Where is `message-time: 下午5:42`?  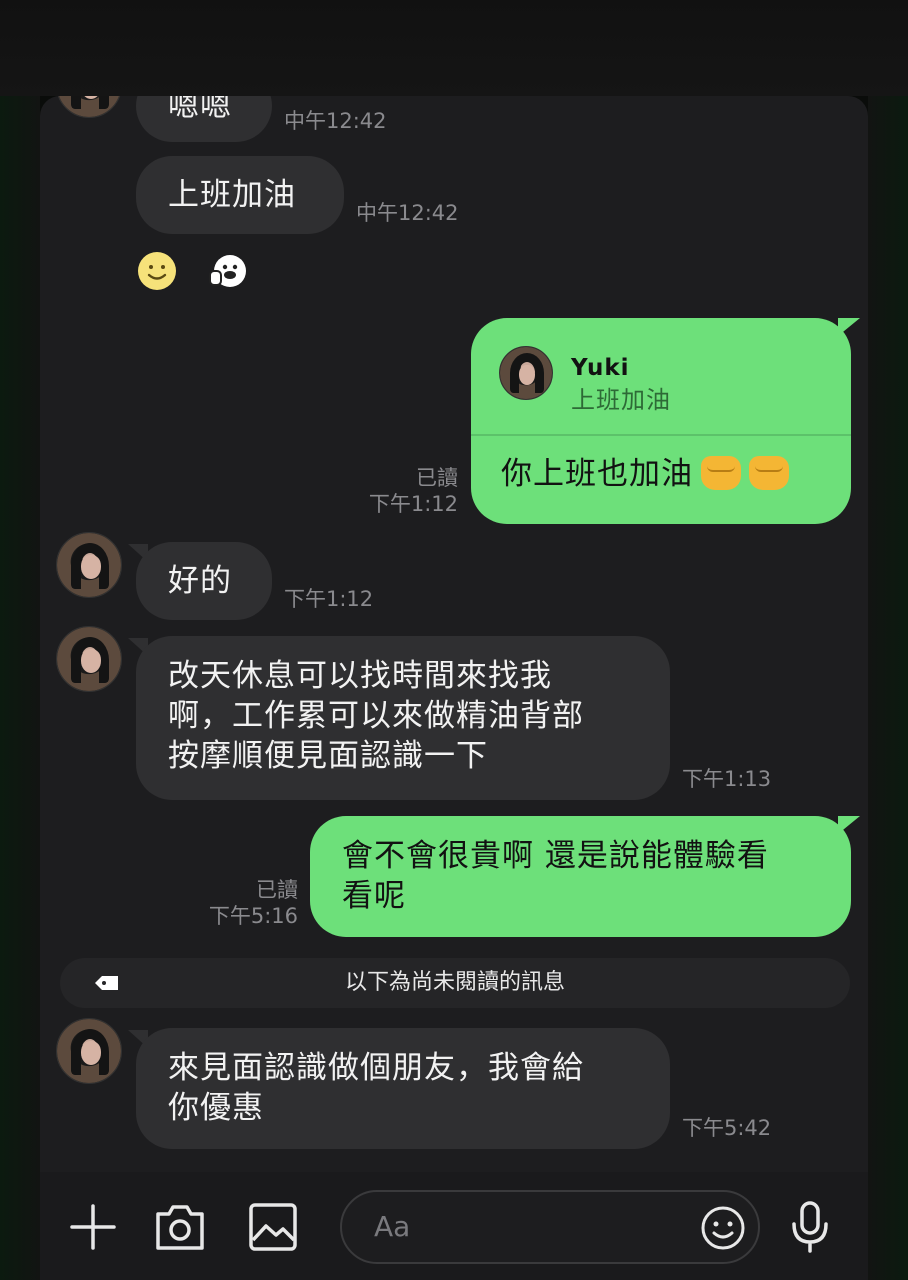
message-time: 下午5:42 is located at coordinates (727, 1128).